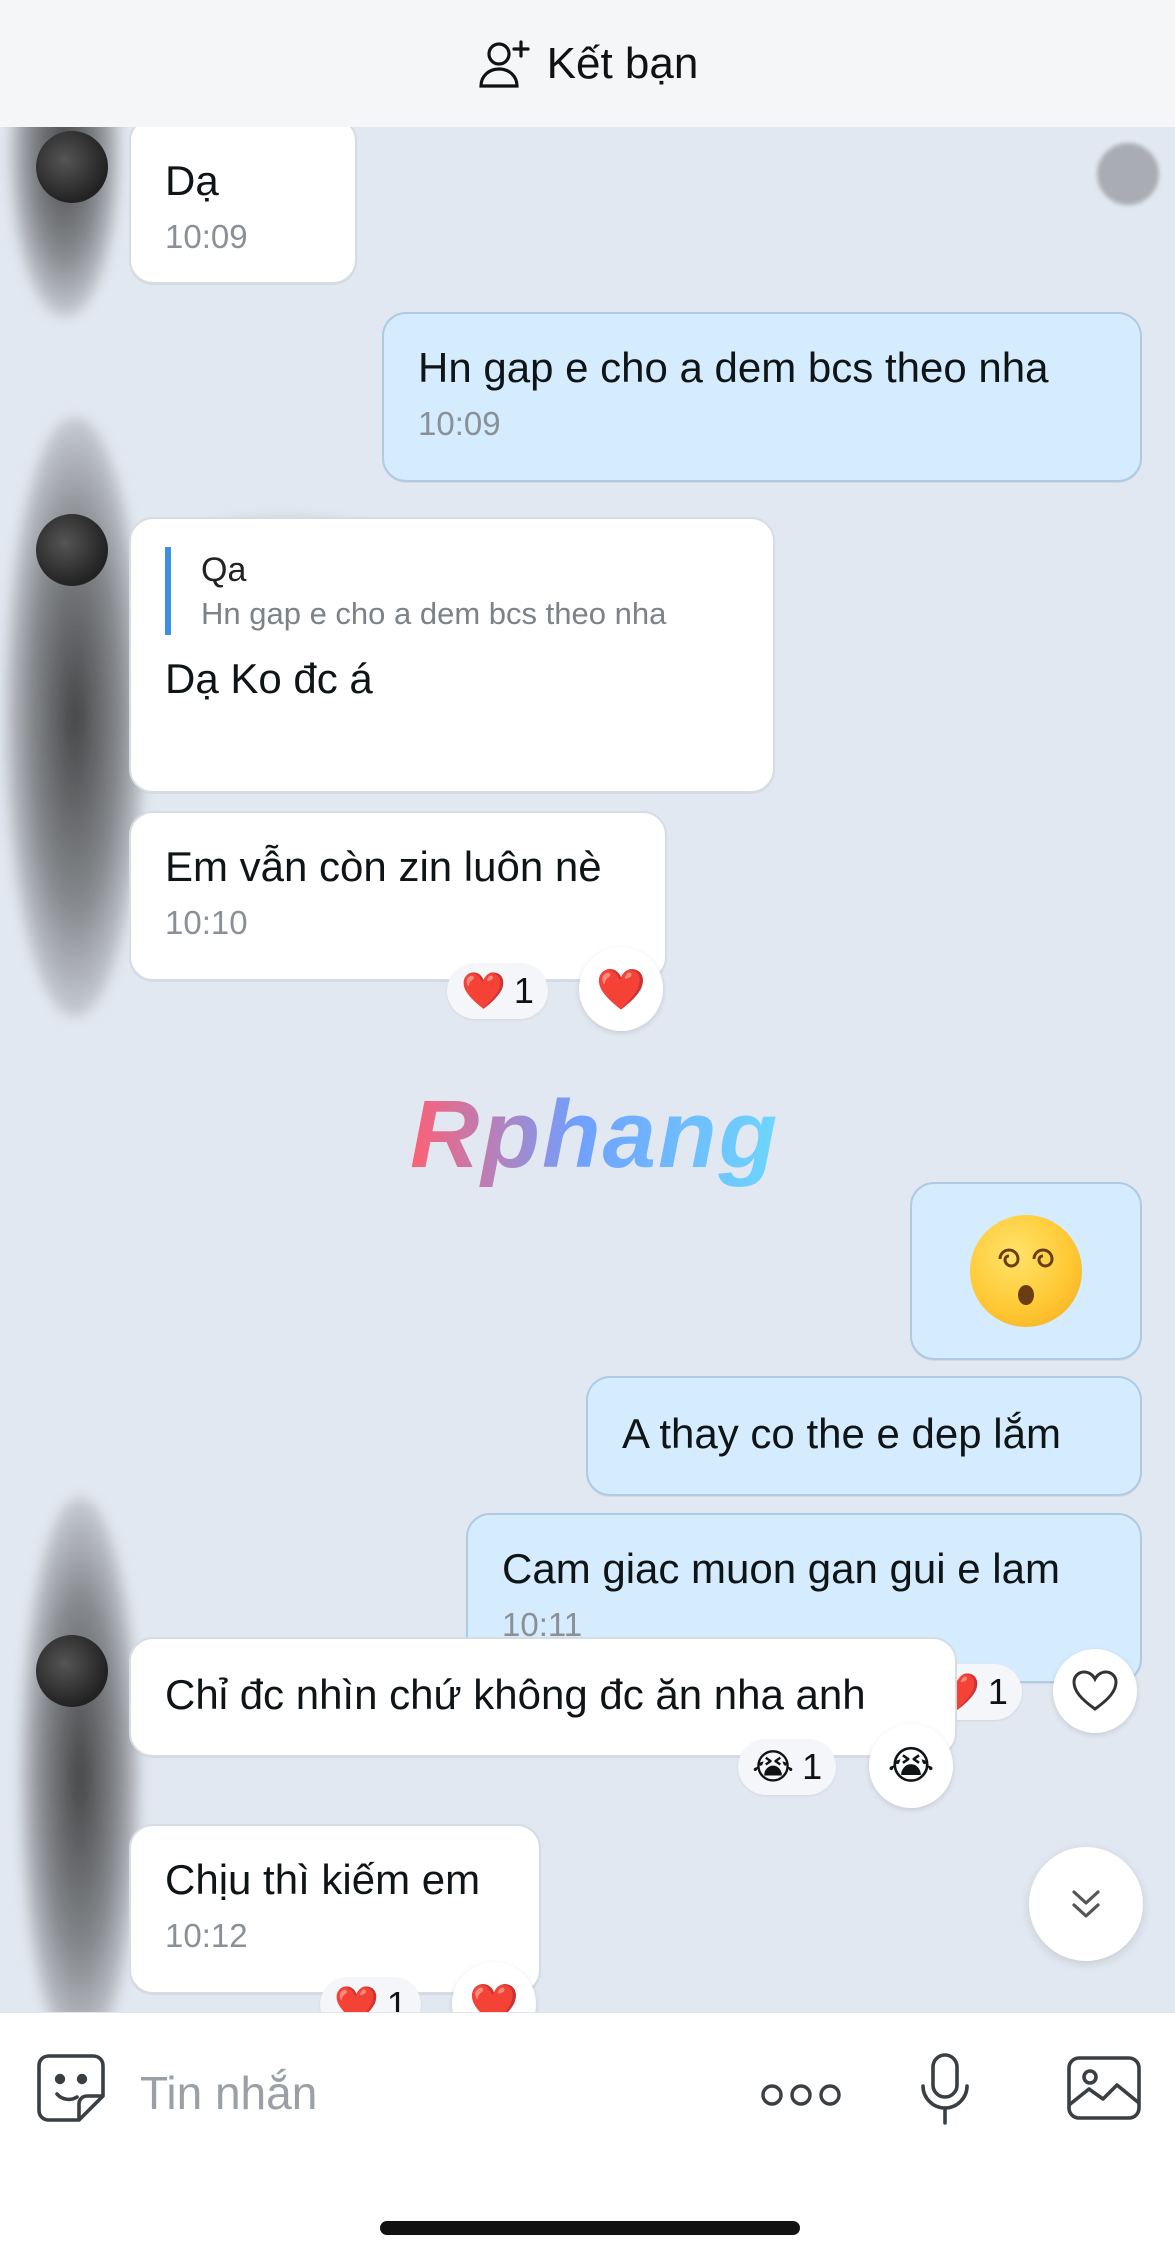  What do you see at coordinates (383, 866) in the screenshot?
I see `message-text: Em vẫn còn zin luôn nè` at bounding box center [383, 866].